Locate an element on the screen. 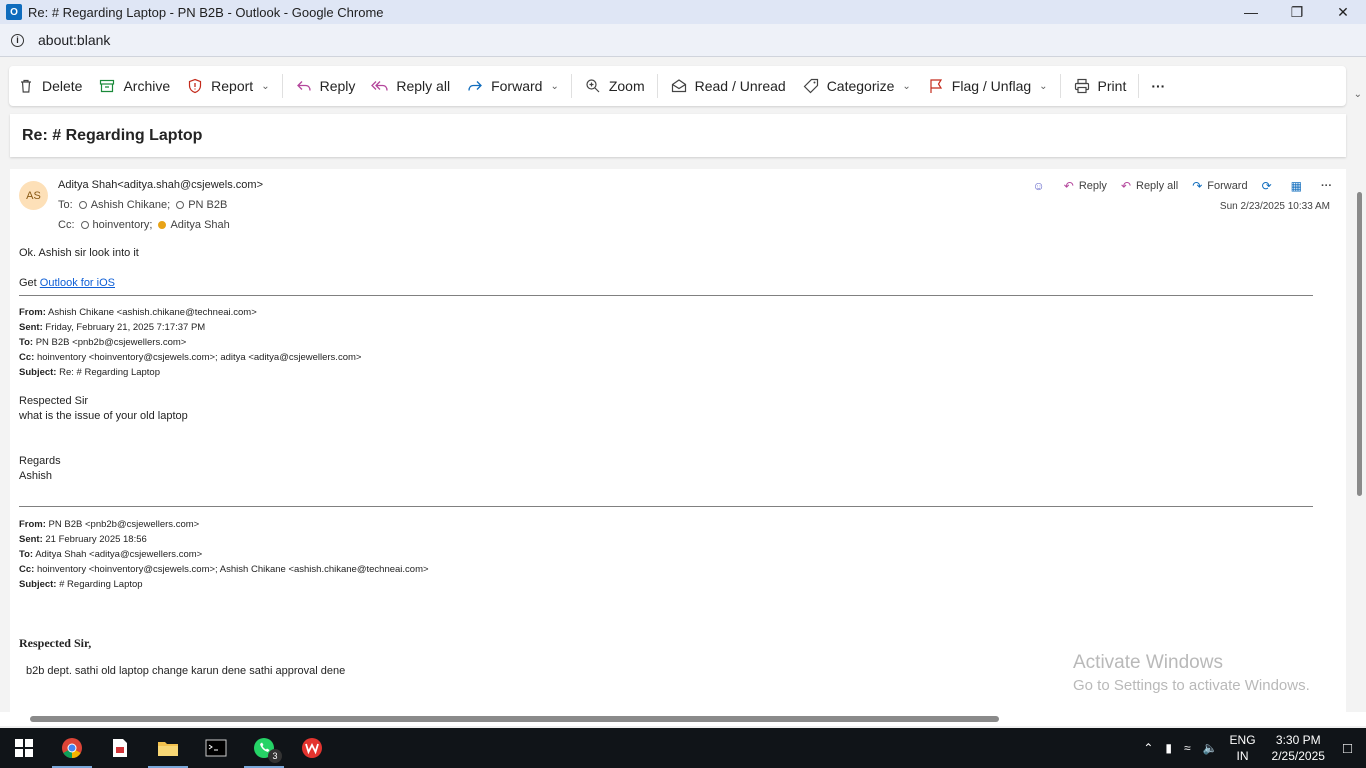  inline-reply-button: ↶ Reply is located at coordinates (1085, 186).